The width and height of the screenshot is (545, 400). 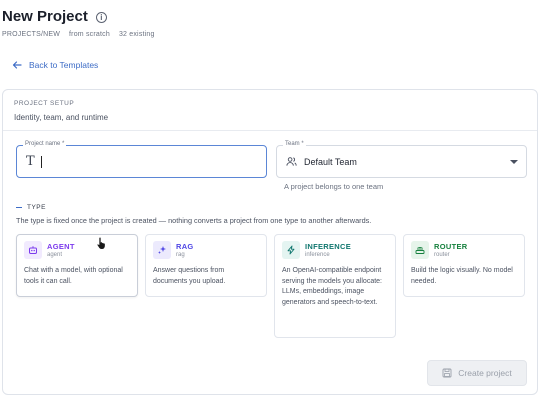 I want to click on page-title: New Project i, so click(x=54, y=16).